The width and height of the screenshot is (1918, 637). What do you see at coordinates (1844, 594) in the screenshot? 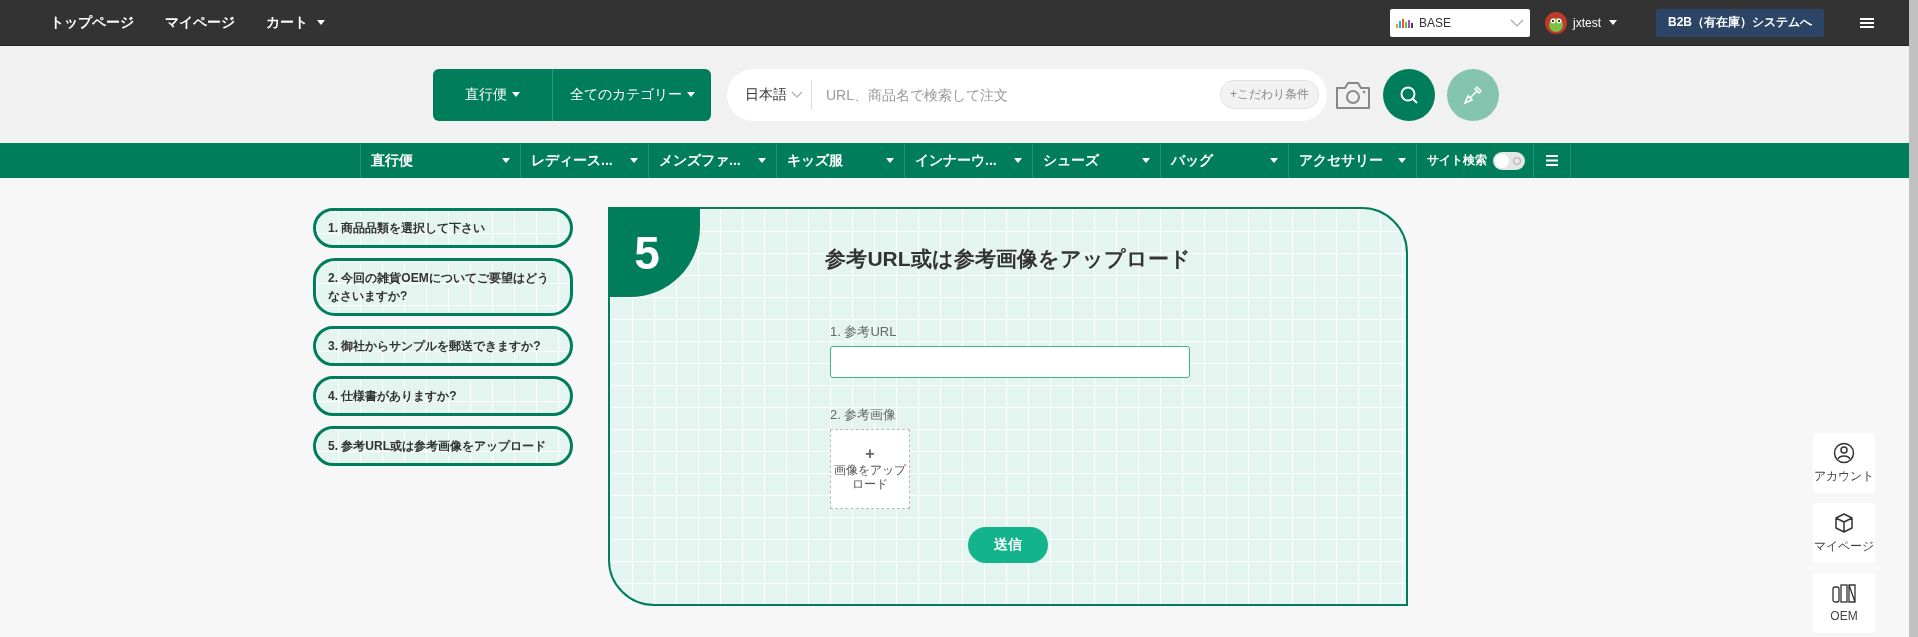
I see `oem-logo-icon` at bounding box center [1844, 594].